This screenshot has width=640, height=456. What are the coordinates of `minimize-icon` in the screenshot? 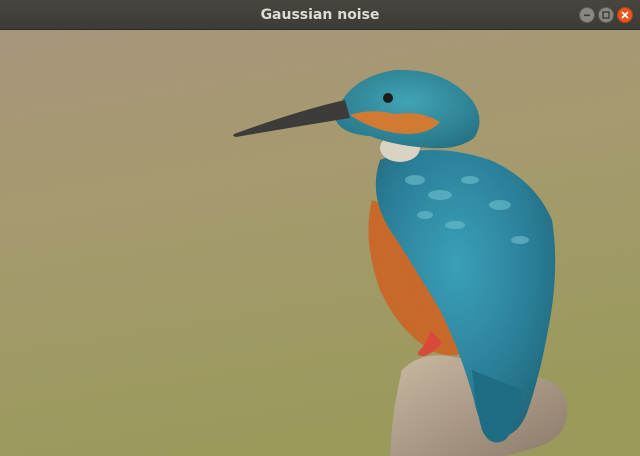 It's located at (587, 15).